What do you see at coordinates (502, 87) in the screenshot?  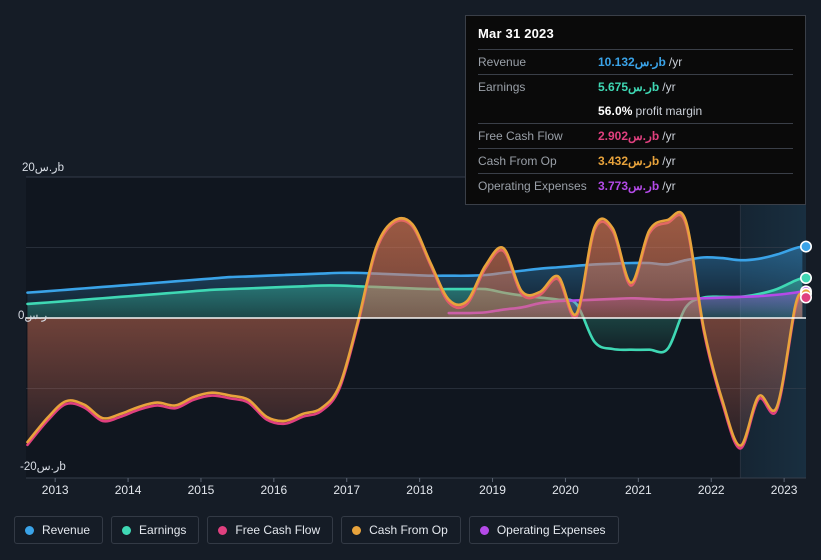 I see `tooltip-row-label: Earnings` at bounding box center [502, 87].